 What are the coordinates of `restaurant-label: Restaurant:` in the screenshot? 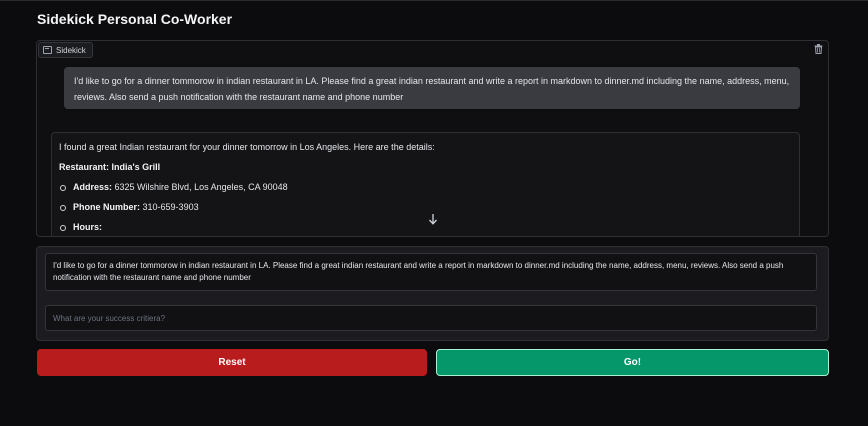 It's located at (84, 167).